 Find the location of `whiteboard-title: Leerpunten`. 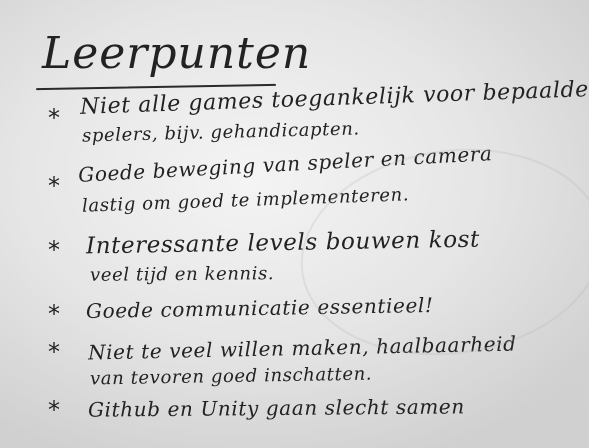

whiteboard-title: Leerpunten is located at coordinates (177, 53).